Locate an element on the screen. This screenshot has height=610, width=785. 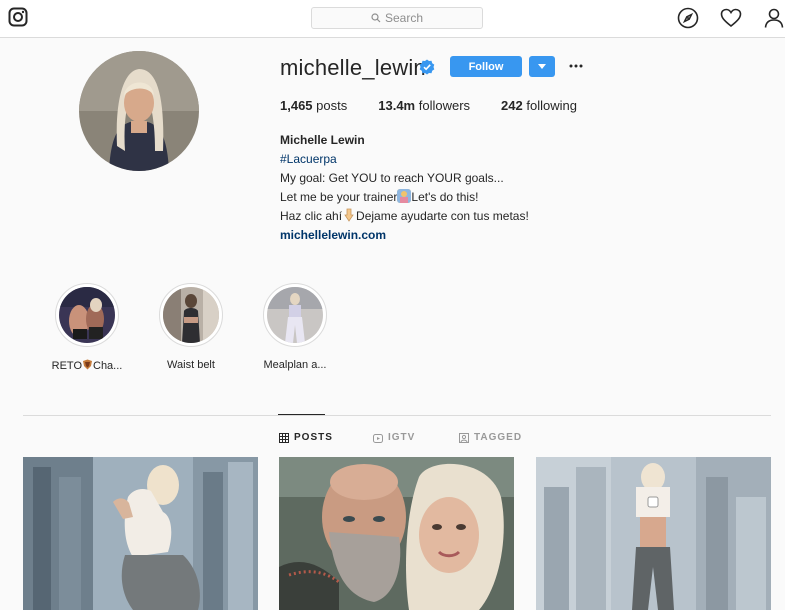
website-link: michellelewin.com is located at coordinates (404, 235).